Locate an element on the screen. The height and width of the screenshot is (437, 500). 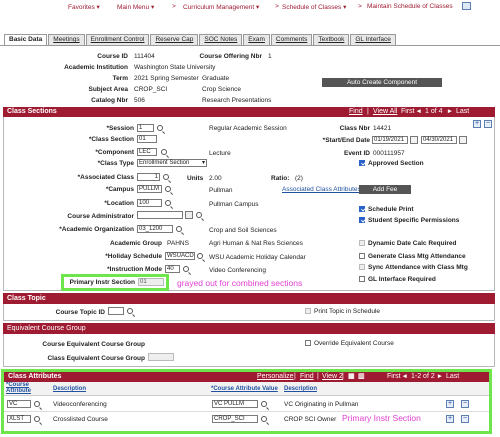
component-input: LEC is located at coordinates (147, 152).